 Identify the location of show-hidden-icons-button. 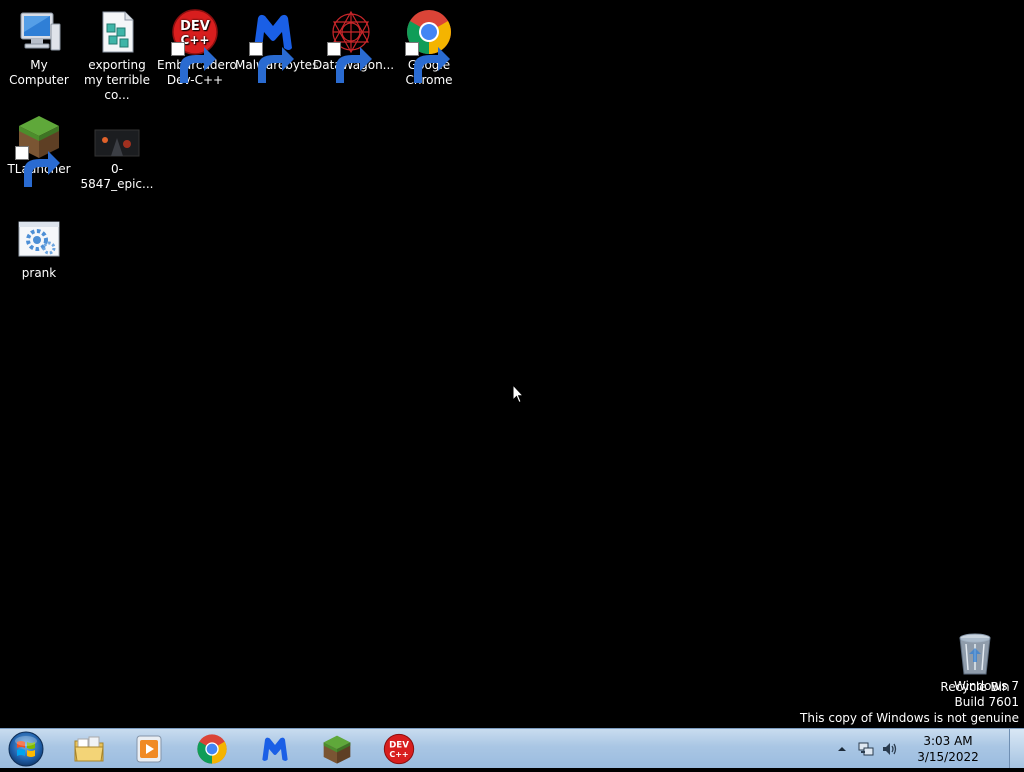
(842, 749).